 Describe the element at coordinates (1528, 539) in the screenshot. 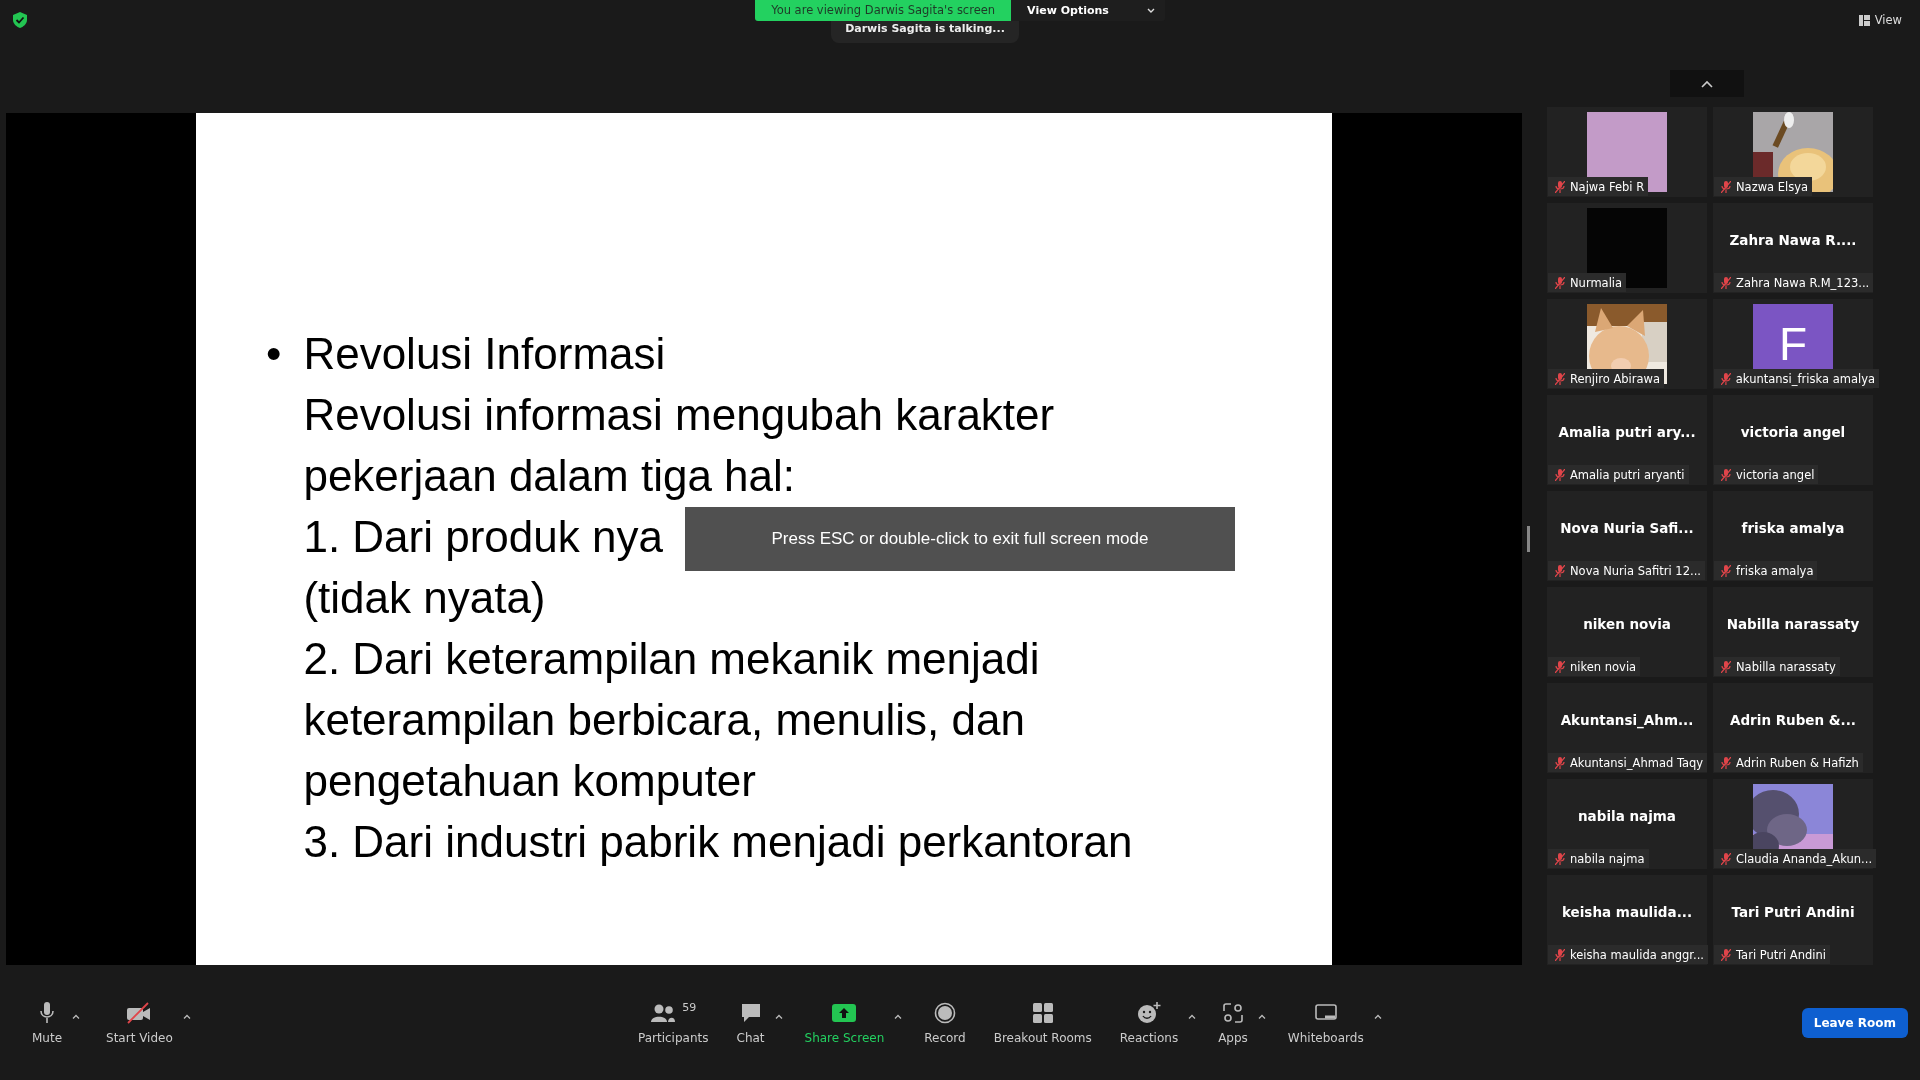

I see `resize-handle` at that location.